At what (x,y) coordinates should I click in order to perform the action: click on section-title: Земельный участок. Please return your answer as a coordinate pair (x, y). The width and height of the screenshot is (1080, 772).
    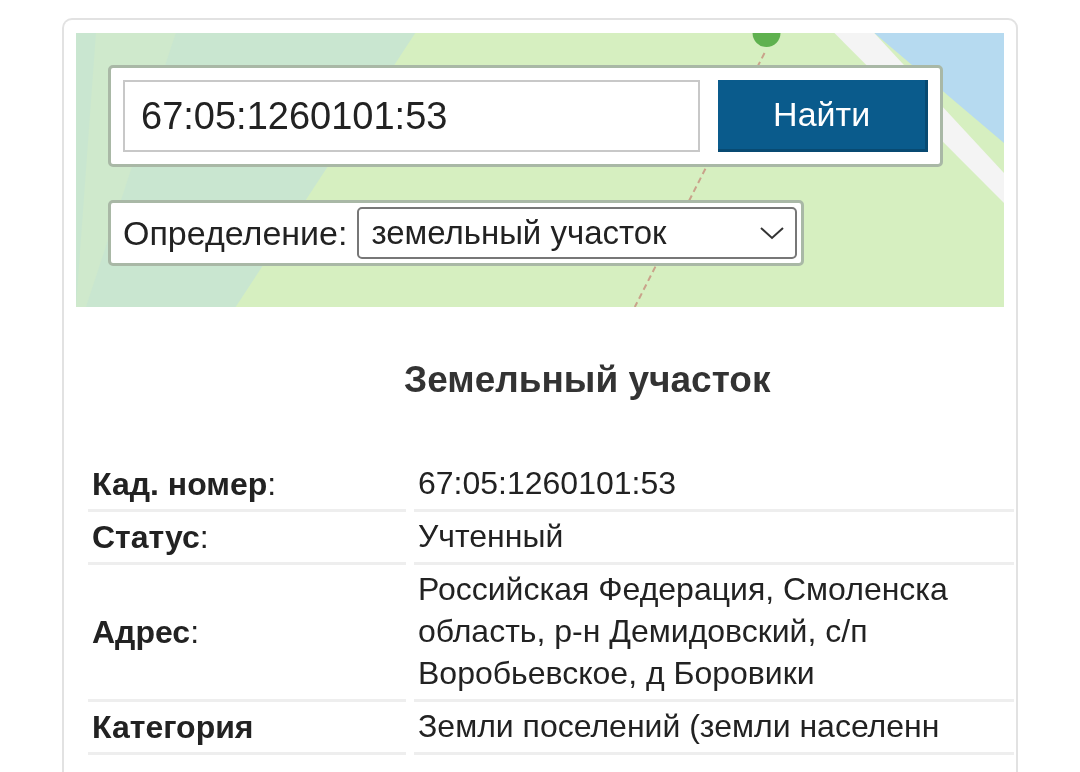
    Looking at the image, I should click on (587, 380).